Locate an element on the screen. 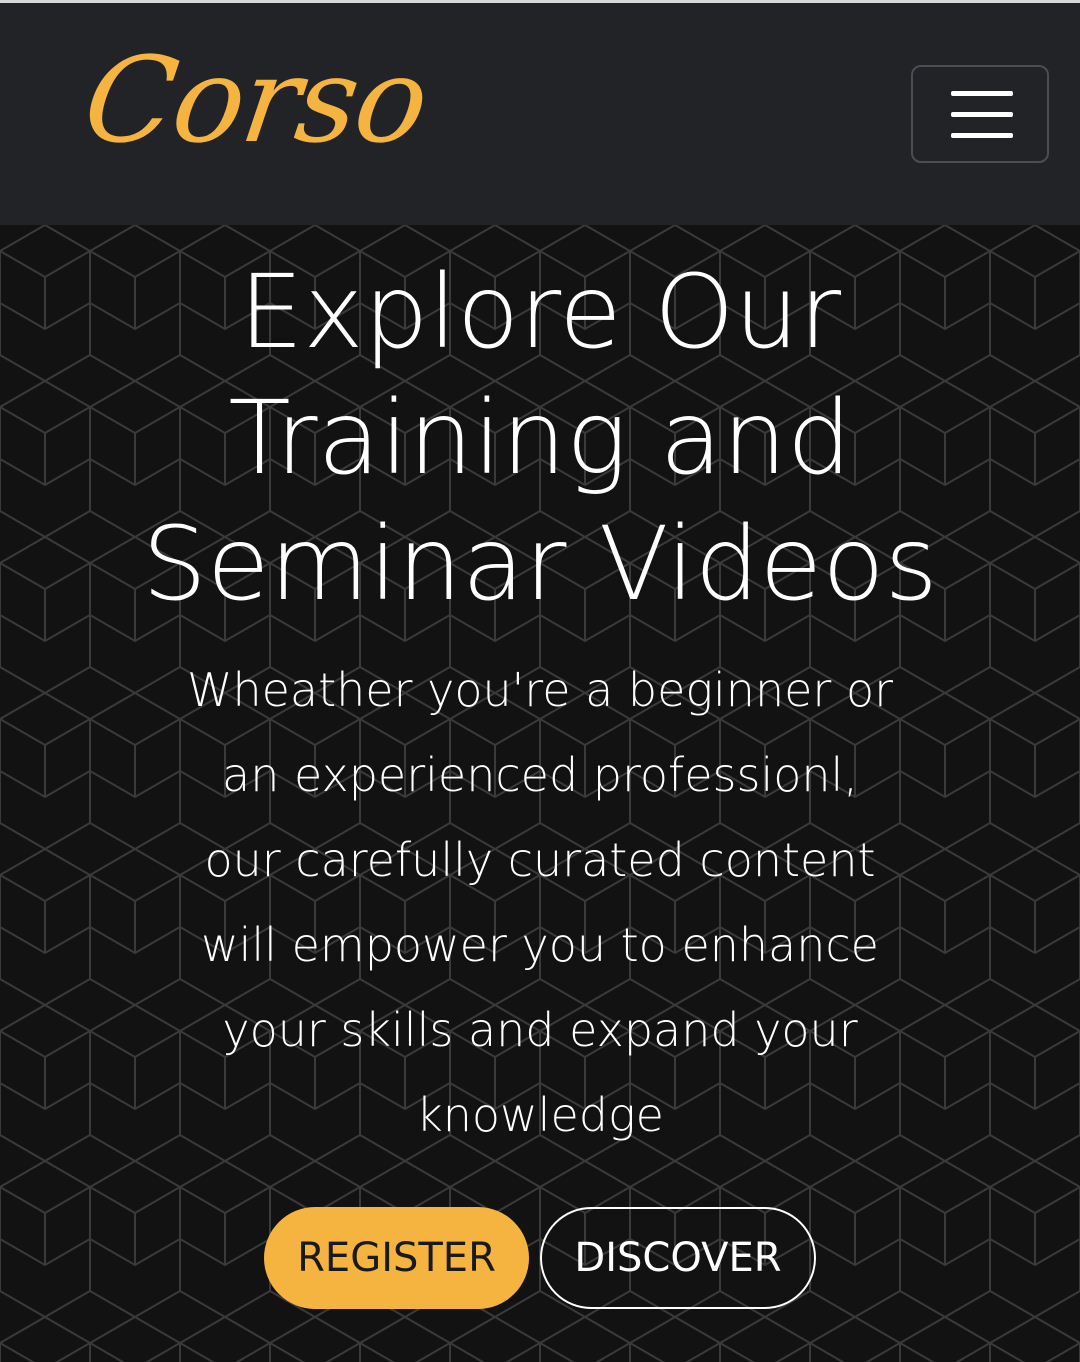 Image resolution: width=1080 pixels, height=1362 pixels. hero-description-line: an experienced professionl, is located at coordinates (540, 775).